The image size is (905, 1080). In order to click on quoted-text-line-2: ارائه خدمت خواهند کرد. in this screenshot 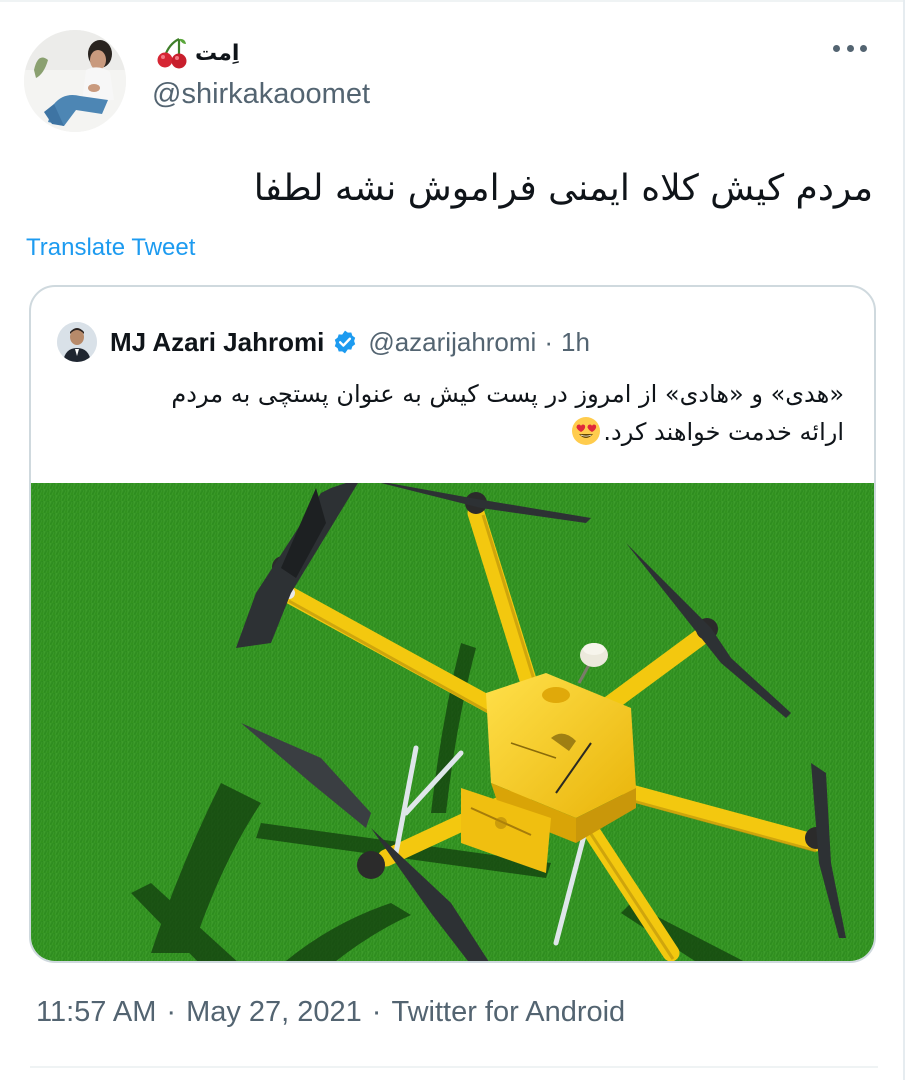, I will do `click(464, 432)`.